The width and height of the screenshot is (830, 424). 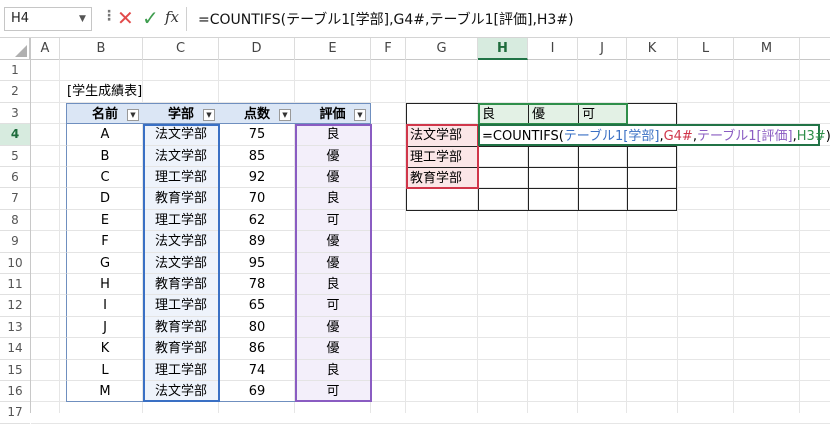 I want to click on column-header-A: A, so click(x=45, y=49).